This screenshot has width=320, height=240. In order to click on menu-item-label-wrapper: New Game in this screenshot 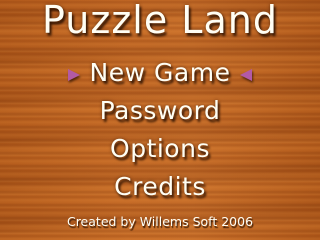, I will do `click(160, 73)`.